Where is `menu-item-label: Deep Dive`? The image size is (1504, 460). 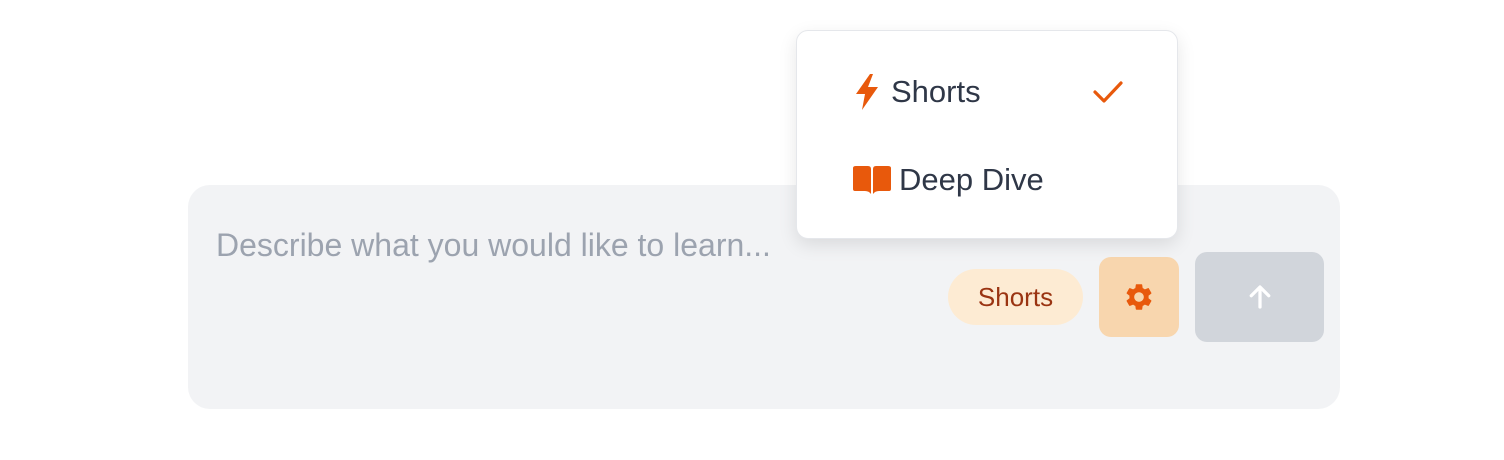 menu-item-label: Deep Dive is located at coordinates (971, 179).